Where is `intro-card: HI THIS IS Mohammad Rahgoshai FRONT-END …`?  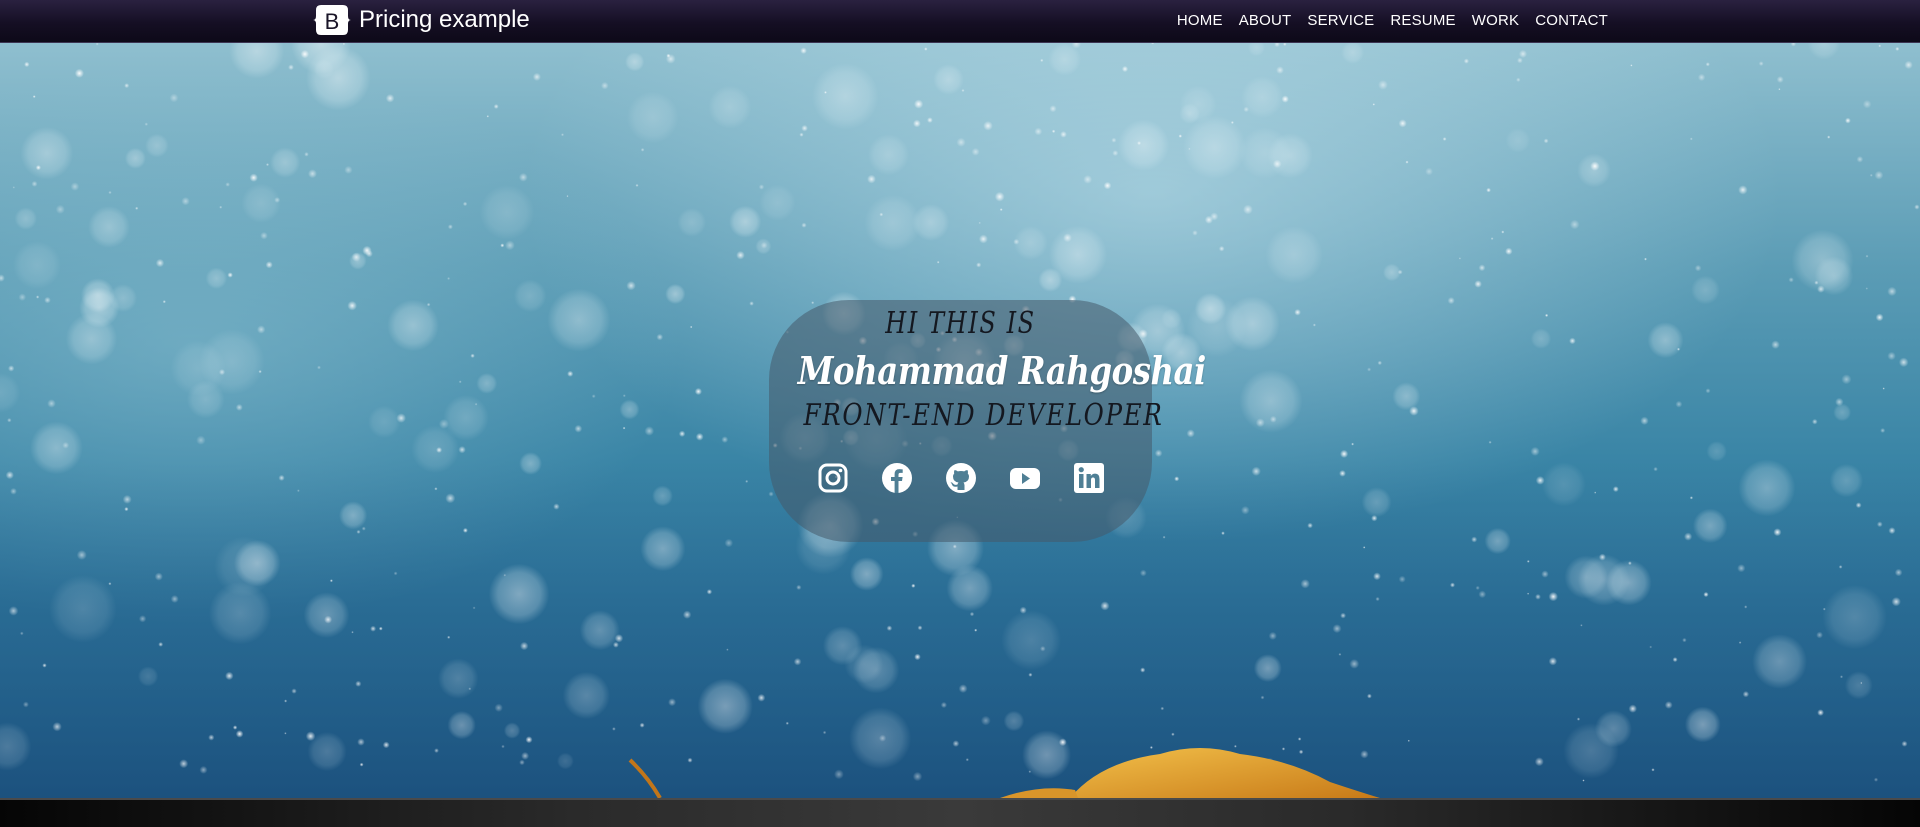
intro-card: HI THIS IS Mohammad Rahgoshai FRONT-END … is located at coordinates (988, 421).